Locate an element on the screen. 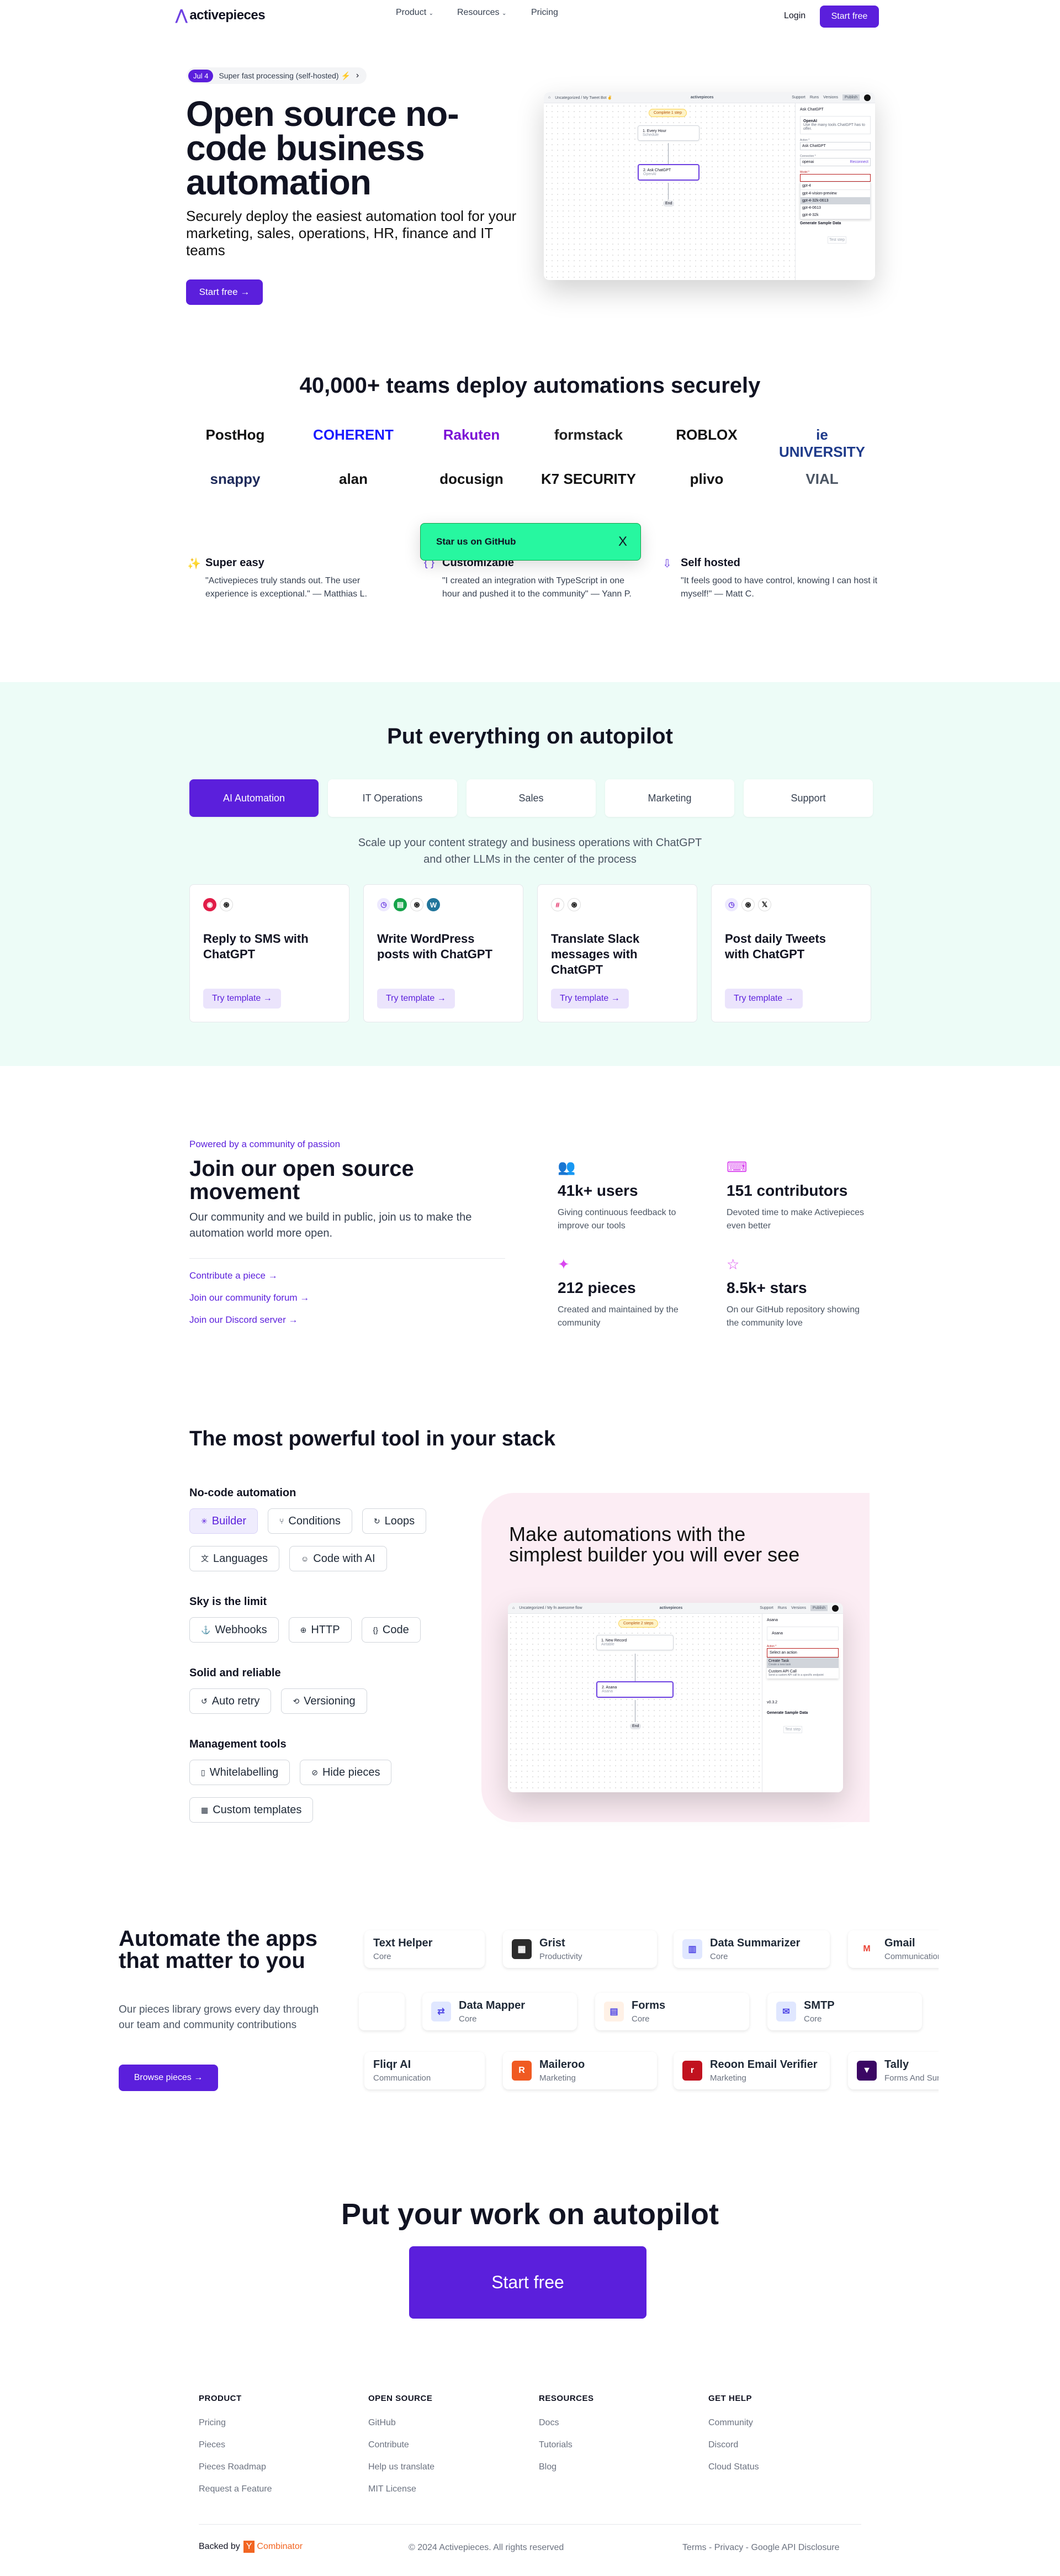 Image resolution: width=1060 pixels, height=2576 pixels. tab-it-operations: IT Operations is located at coordinates (392, 798).